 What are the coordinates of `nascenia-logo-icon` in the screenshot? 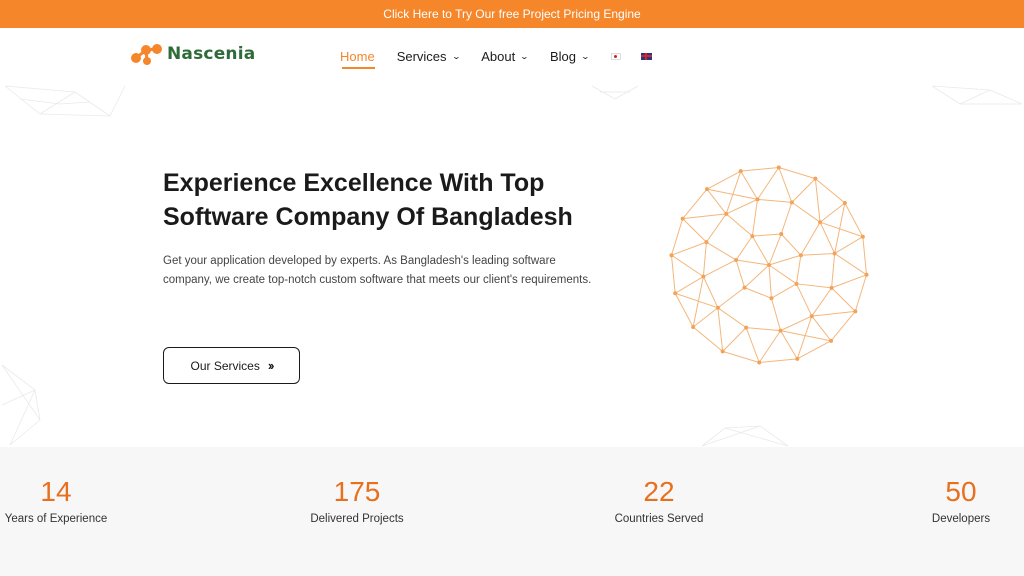 It's located at (146, 54).